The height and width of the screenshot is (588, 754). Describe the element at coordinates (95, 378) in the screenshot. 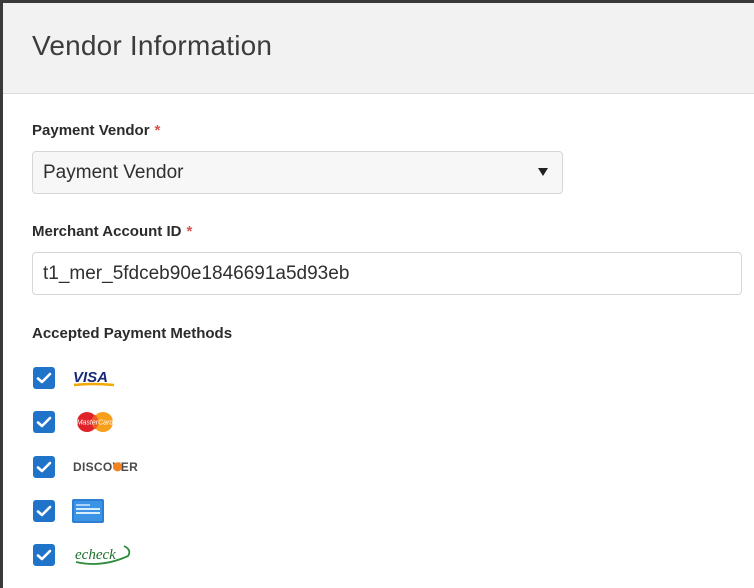

I see `visa-logo-icon: VISA` at that location.